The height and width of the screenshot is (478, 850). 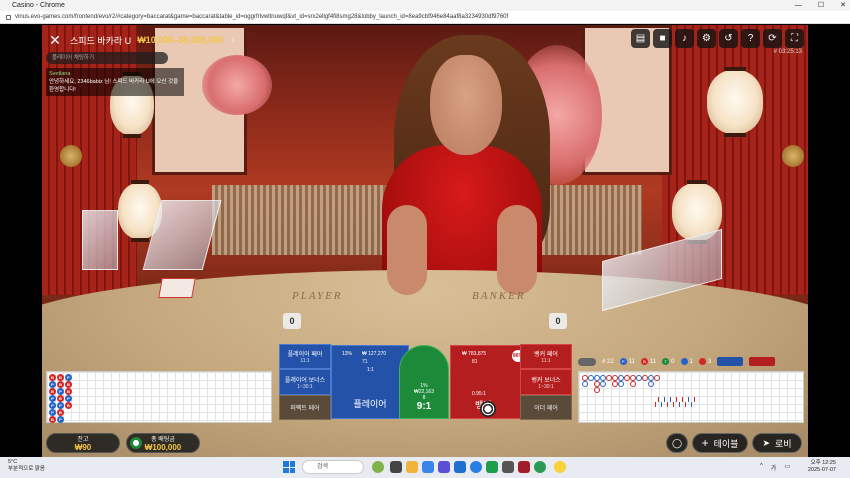 What do you see at coordinates (428, 467) in the screenshot?
I see `copilot-icon` at bounding box center [428, 467].